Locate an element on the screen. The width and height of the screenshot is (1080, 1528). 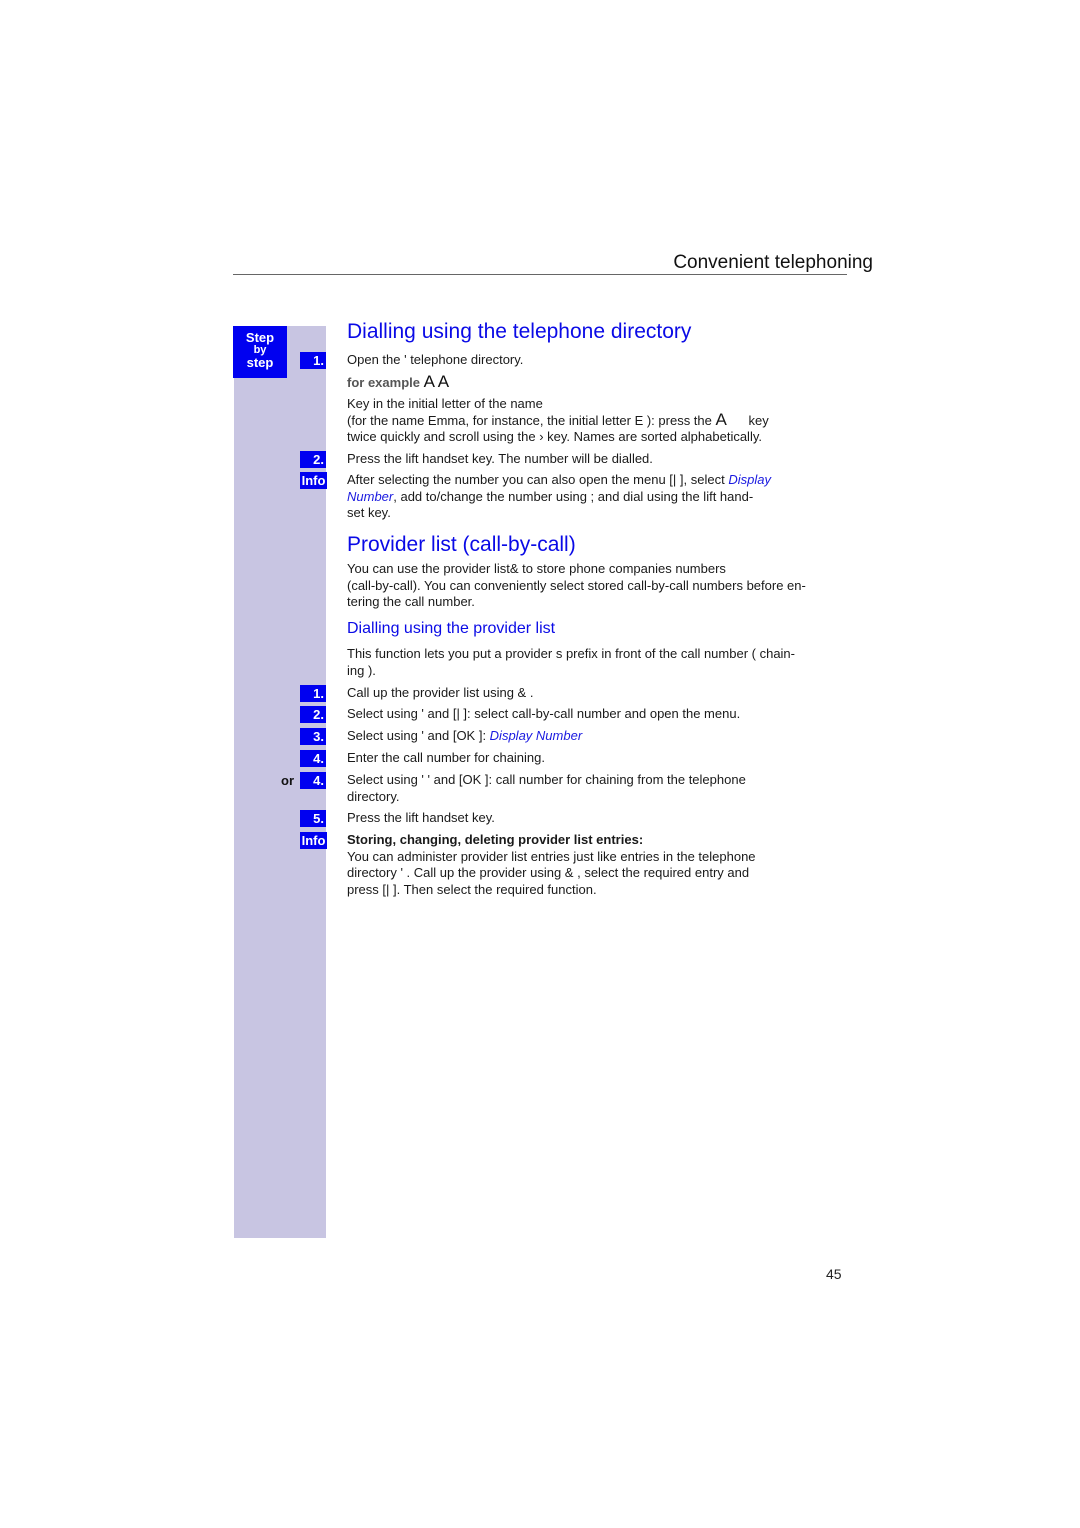
provider-step-badge-1: 1. is located at coordinates (313, 693).